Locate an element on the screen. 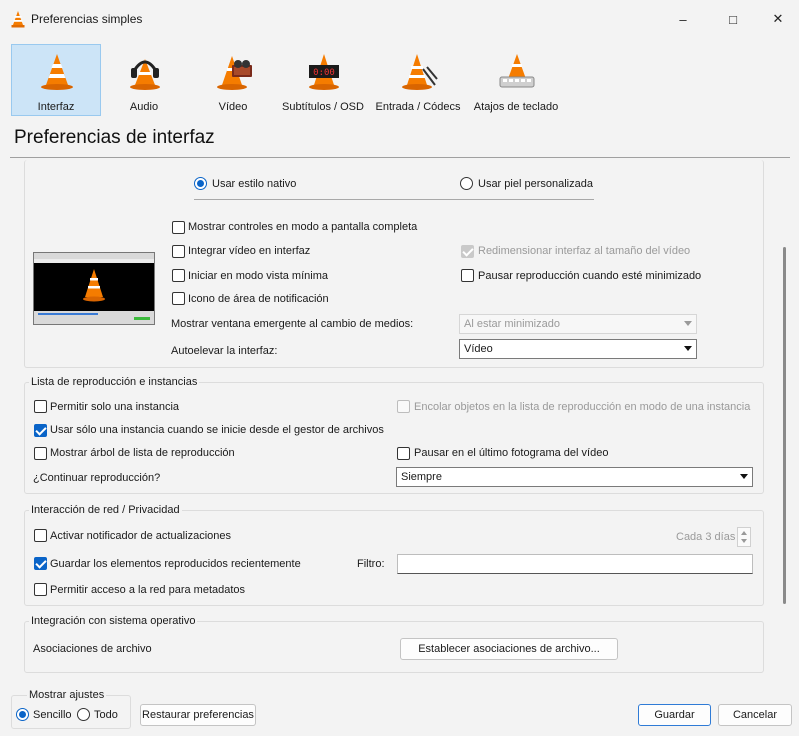 The width and height of the screenshot is (799, 736). show-settings-title: Mostrar ajustes is located at coordinates (67, 695).